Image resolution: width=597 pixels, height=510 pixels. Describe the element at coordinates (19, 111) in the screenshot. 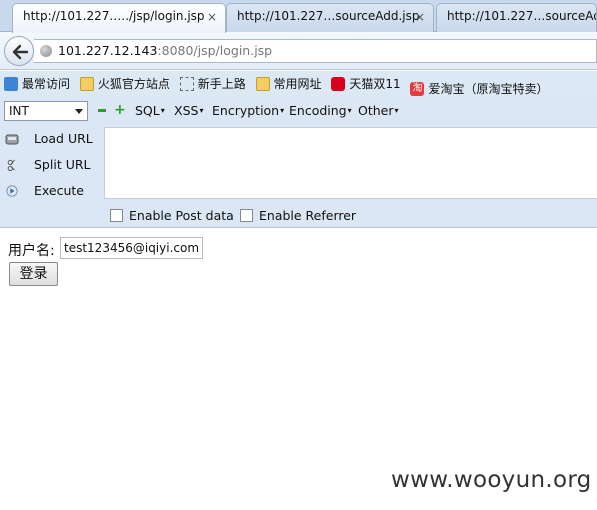

I see `type-select-value: INT` at that location.